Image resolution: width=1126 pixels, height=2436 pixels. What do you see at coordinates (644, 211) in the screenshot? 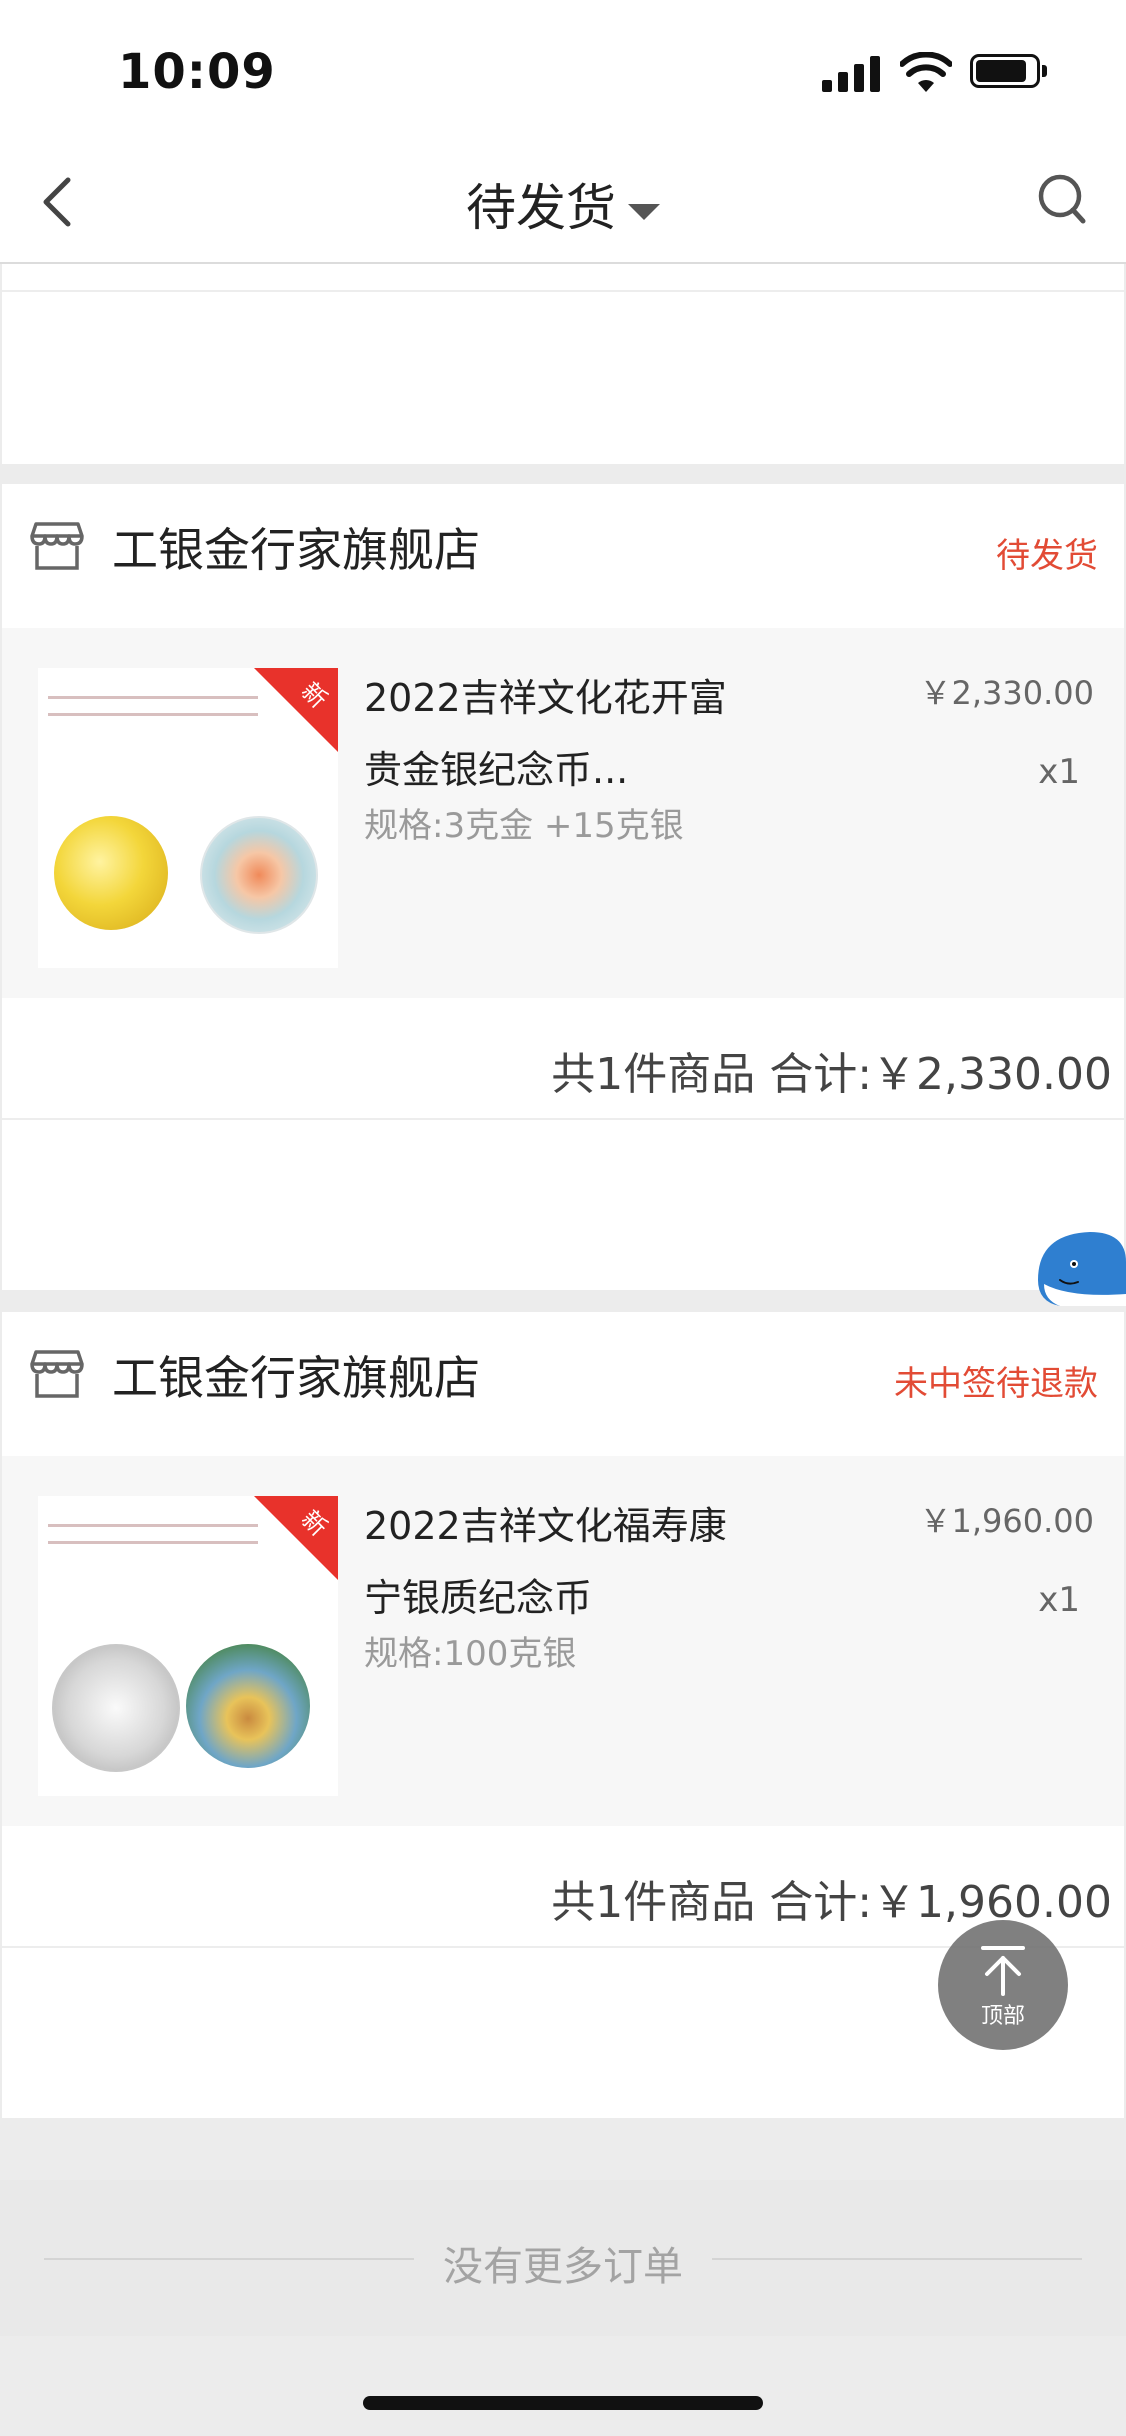
I see `chevron-down-icon` at bounding box center [644, 211].